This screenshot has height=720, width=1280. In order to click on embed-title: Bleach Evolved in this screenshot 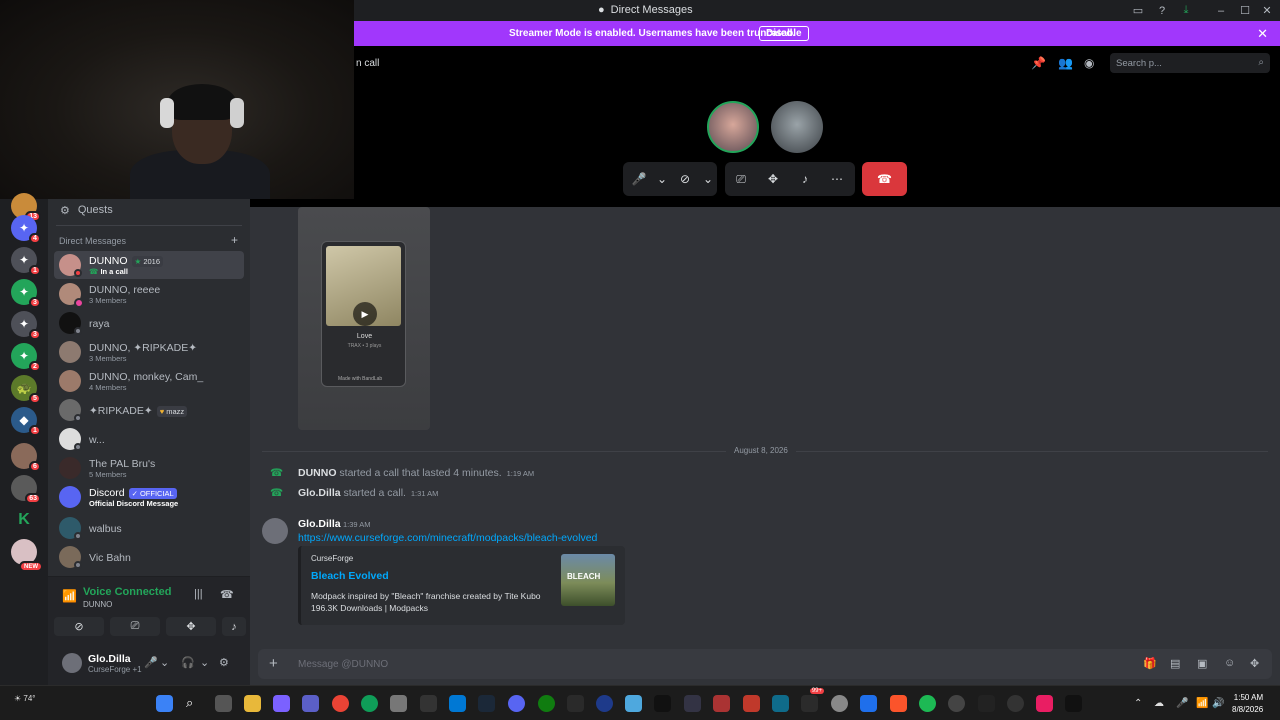, I will do `click(350, 576)`.